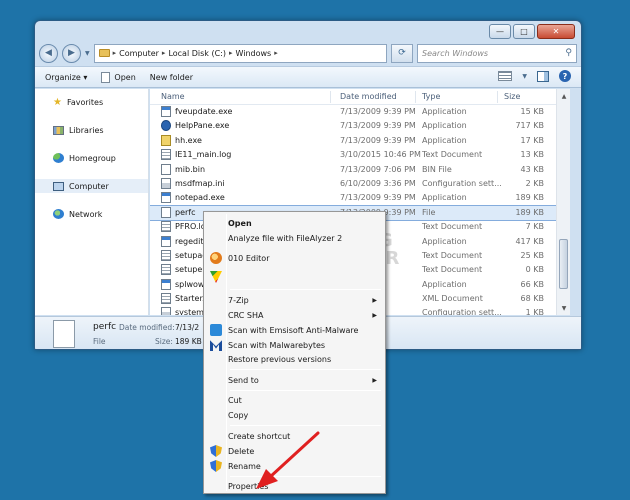 Image resolution: width=630 pixels, height=500 pixels. Describe the element at coordinates (187, 327) in the screenshot. I see `details-date-value: 7/13/2` at that location.